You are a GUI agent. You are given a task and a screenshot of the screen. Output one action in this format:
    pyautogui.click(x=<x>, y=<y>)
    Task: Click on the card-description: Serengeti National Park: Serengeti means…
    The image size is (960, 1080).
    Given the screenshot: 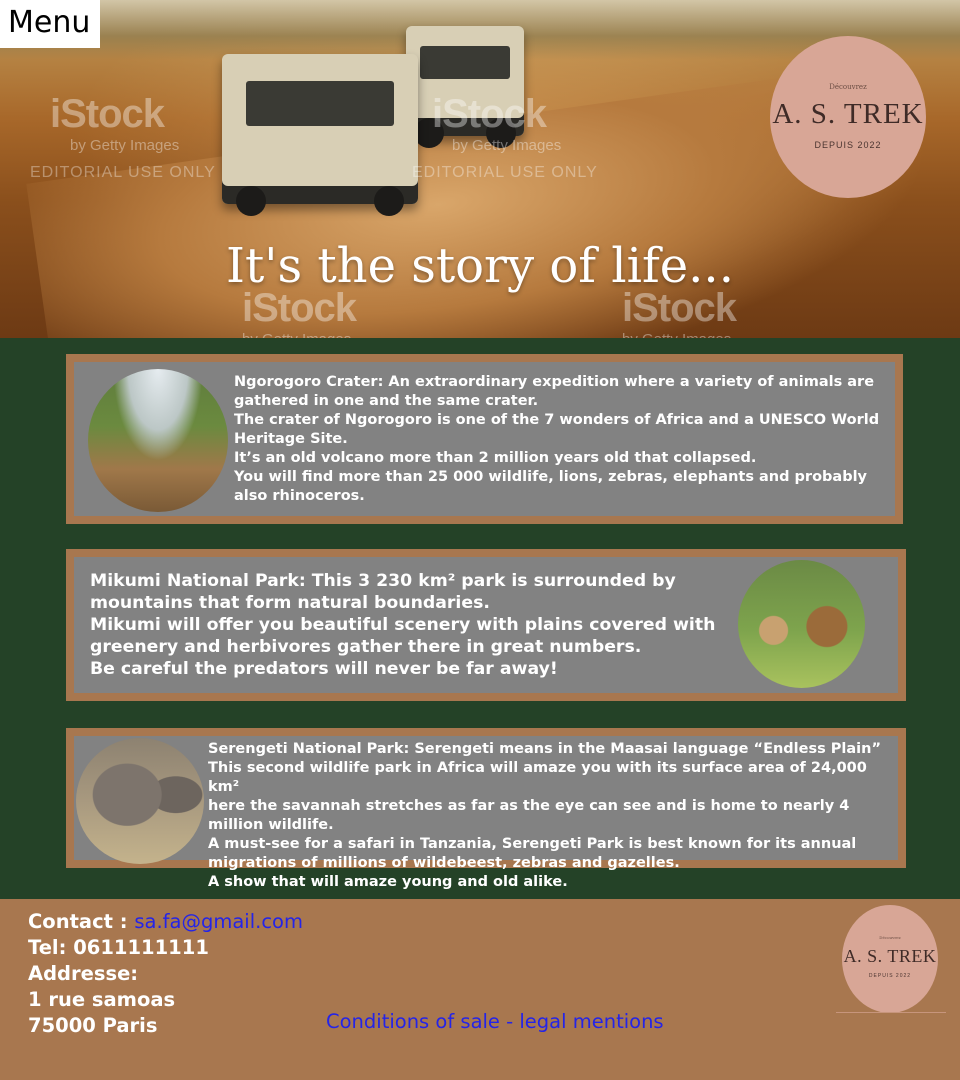 What is the action you would take?
    pyautogui.click(x=553, y=816)
    